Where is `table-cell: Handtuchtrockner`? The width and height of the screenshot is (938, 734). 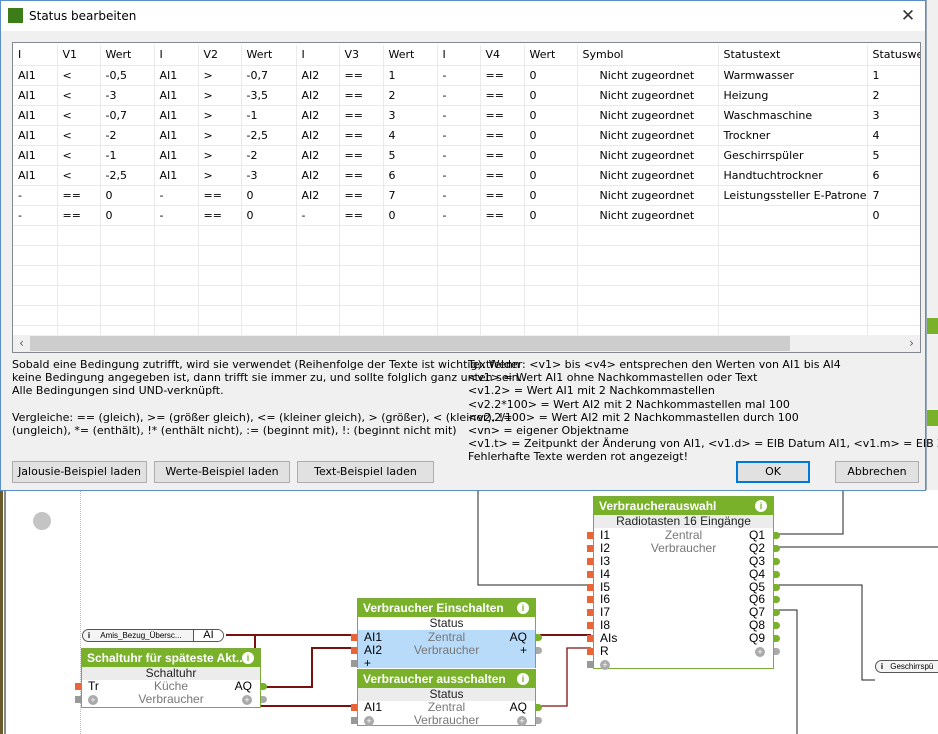 table-cell: Handtuchtrockner is located at coordinates (793, 175).